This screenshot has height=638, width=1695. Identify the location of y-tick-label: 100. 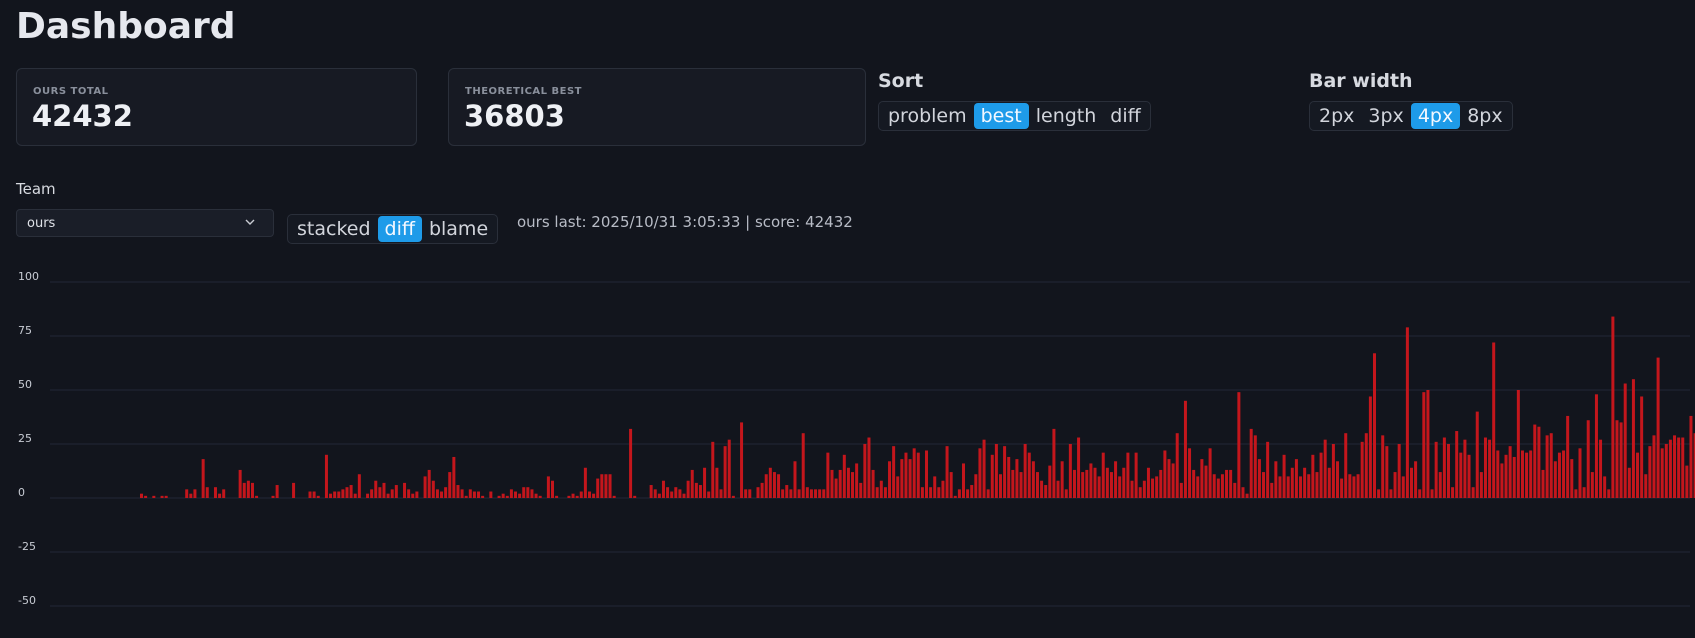
(28, 276).